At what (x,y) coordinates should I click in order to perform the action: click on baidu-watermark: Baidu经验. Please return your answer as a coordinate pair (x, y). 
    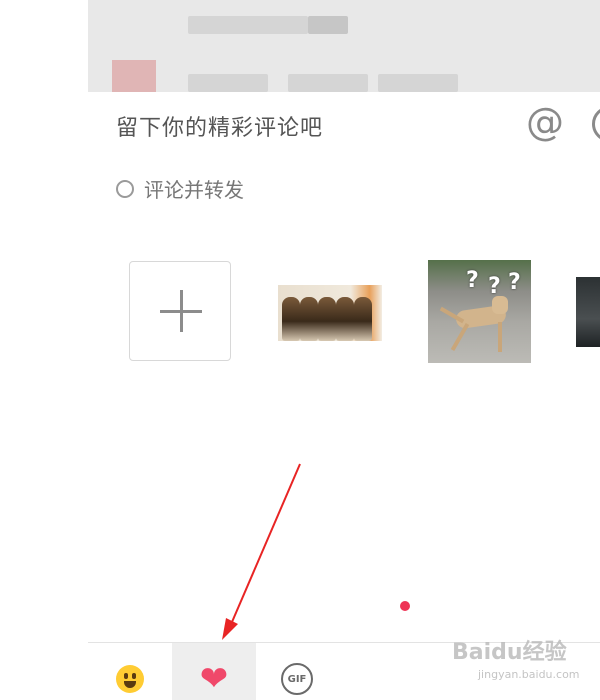
    Looking at the image, I should click on (509, 652).